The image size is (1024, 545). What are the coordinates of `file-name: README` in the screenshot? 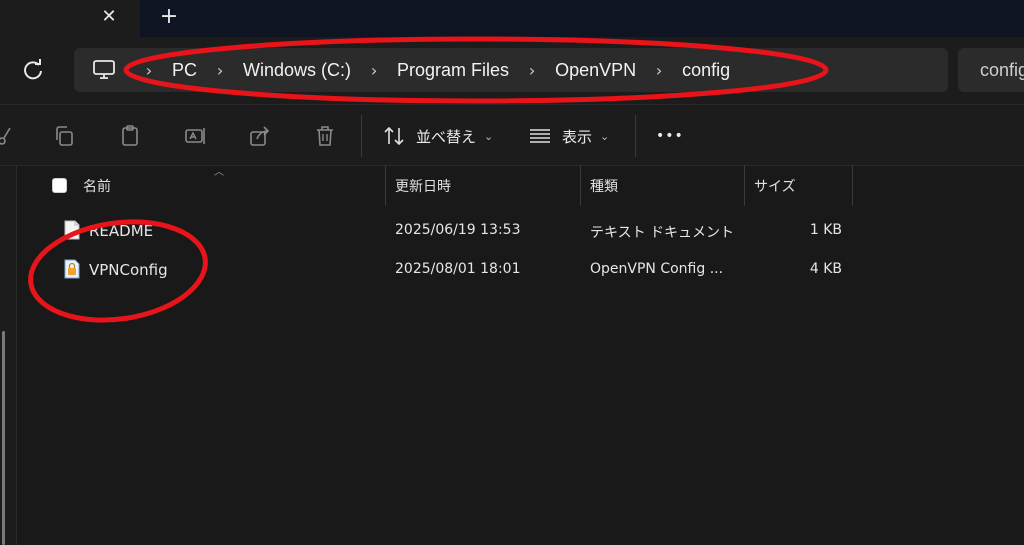 It's located at (121, 231).